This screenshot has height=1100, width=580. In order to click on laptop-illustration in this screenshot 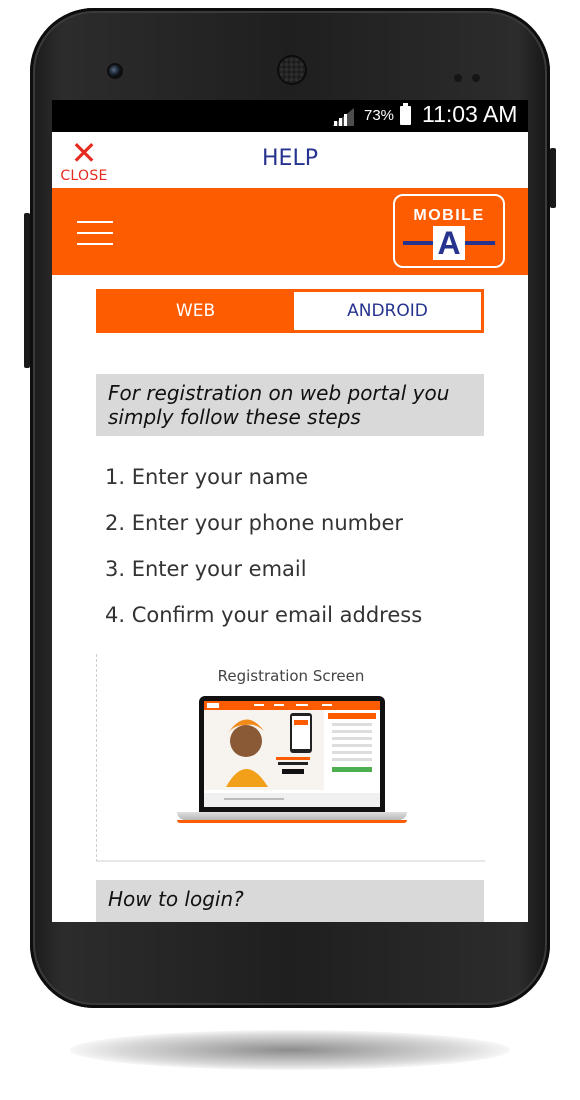, I will do `click(292, 759)`.